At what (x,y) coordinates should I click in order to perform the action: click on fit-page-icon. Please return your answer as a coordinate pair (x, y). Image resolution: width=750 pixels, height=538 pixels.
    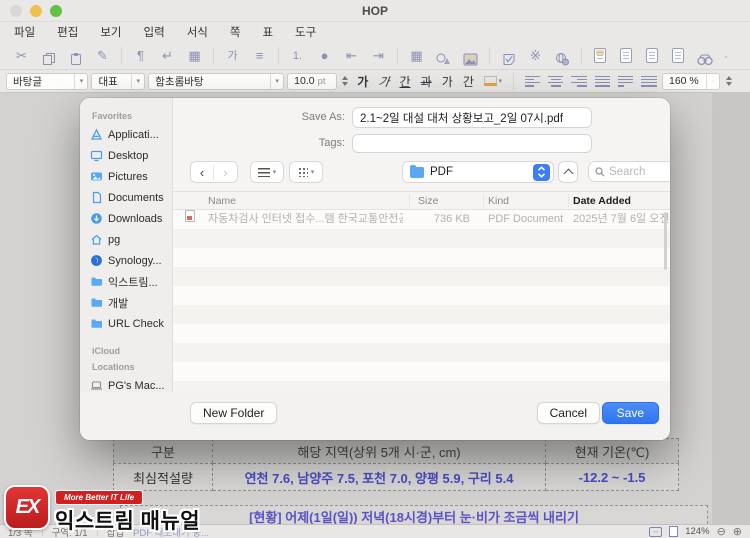
    Looking at the image, I should click on (674, 531).